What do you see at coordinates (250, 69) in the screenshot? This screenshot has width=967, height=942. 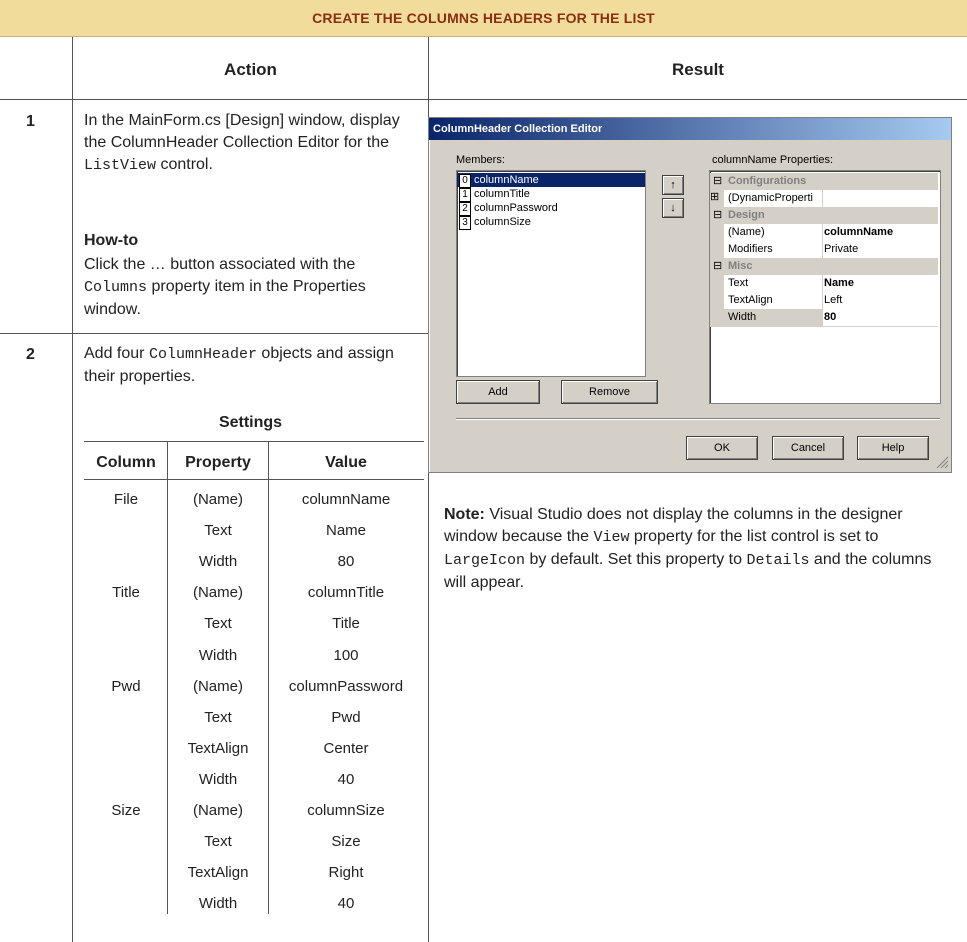 I see `action-header: Action` at bounding box center [250, 69].